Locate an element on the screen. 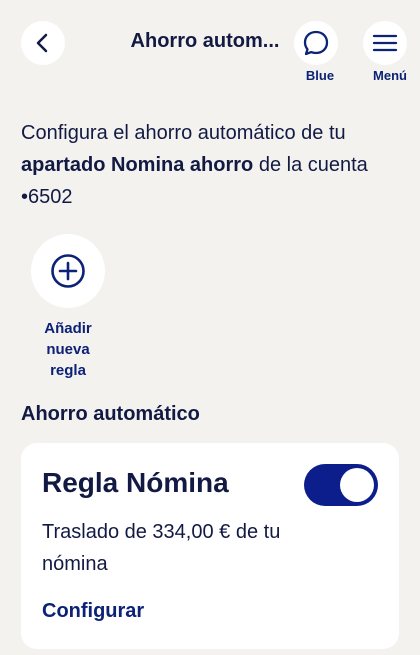 Image resolution: width=420 pixels, height=655 pixels. add-rule-label: Añadir nueva regla is located at coordinates (68, 349).